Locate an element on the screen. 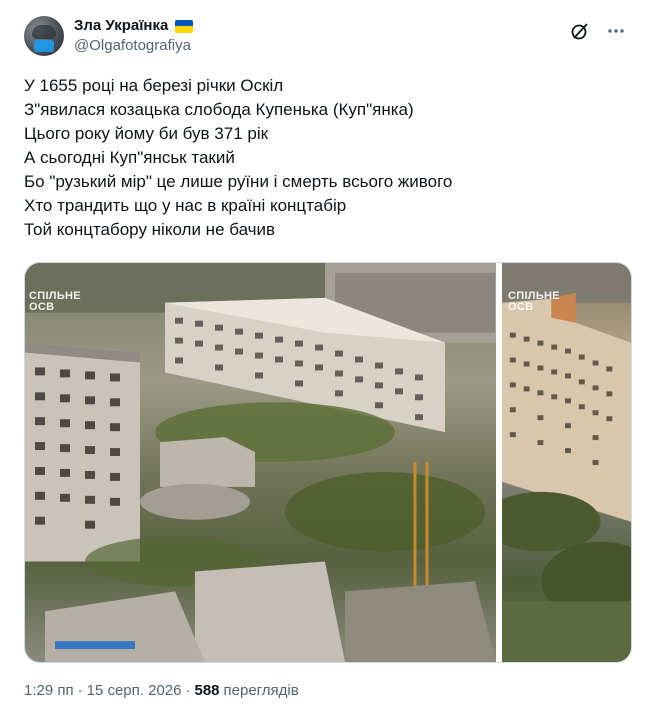 Image resolution: width=645 pixels, height=717 pixels. display-name-row: Зла Українка is located at coordinates (134, 26).